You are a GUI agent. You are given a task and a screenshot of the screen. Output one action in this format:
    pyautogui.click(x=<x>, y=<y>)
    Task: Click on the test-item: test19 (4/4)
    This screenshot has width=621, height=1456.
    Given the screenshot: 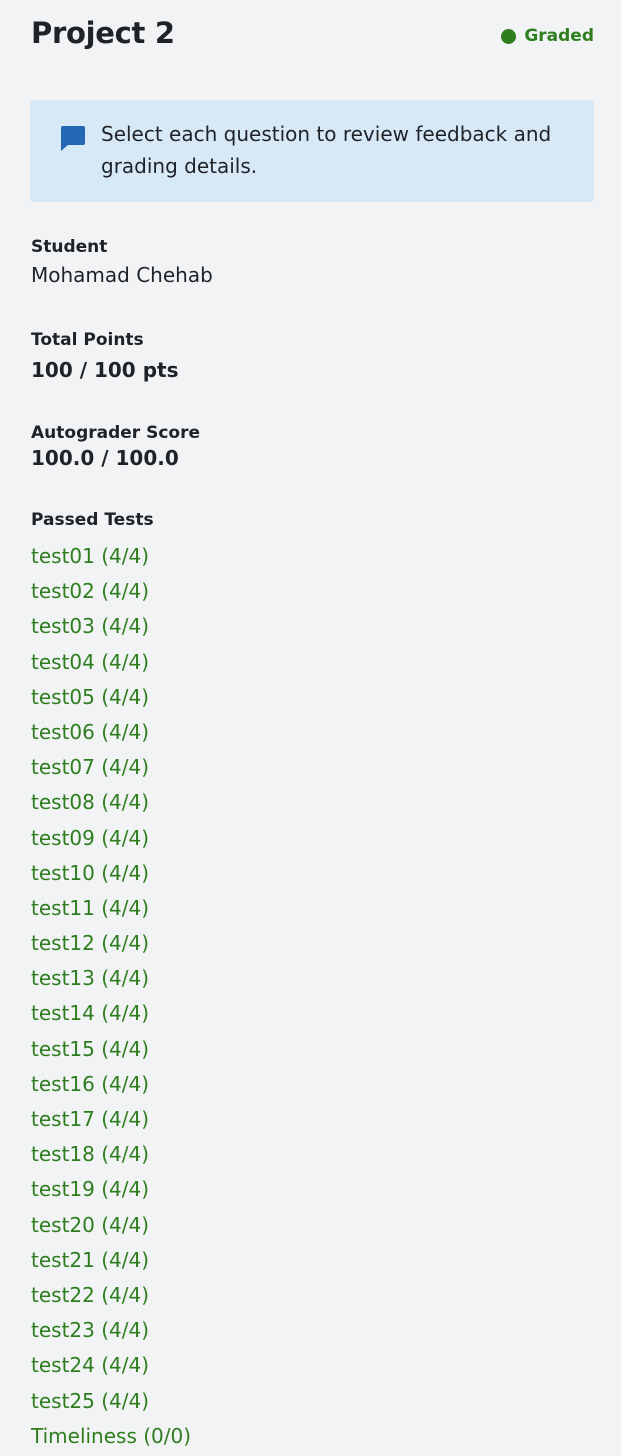 What is the action you would take?
    pyautogui.click(x=90, y=1189)
    